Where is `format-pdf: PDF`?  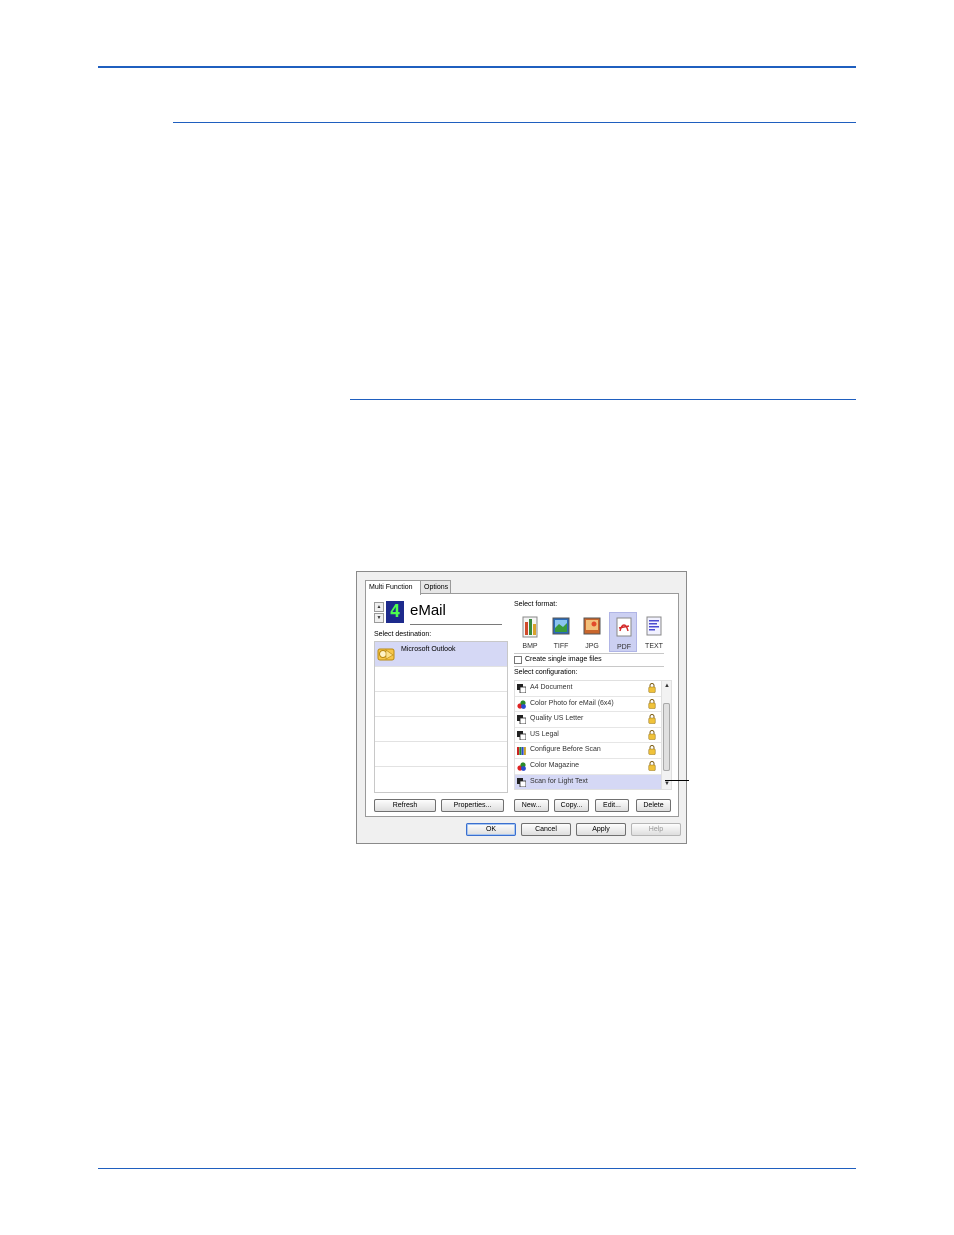
format-pdf: PDF is located at coordinates (623, 632).